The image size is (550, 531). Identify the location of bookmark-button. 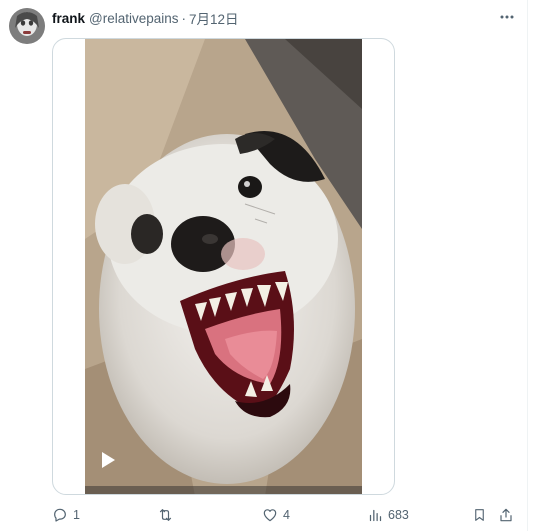
(479, 515).